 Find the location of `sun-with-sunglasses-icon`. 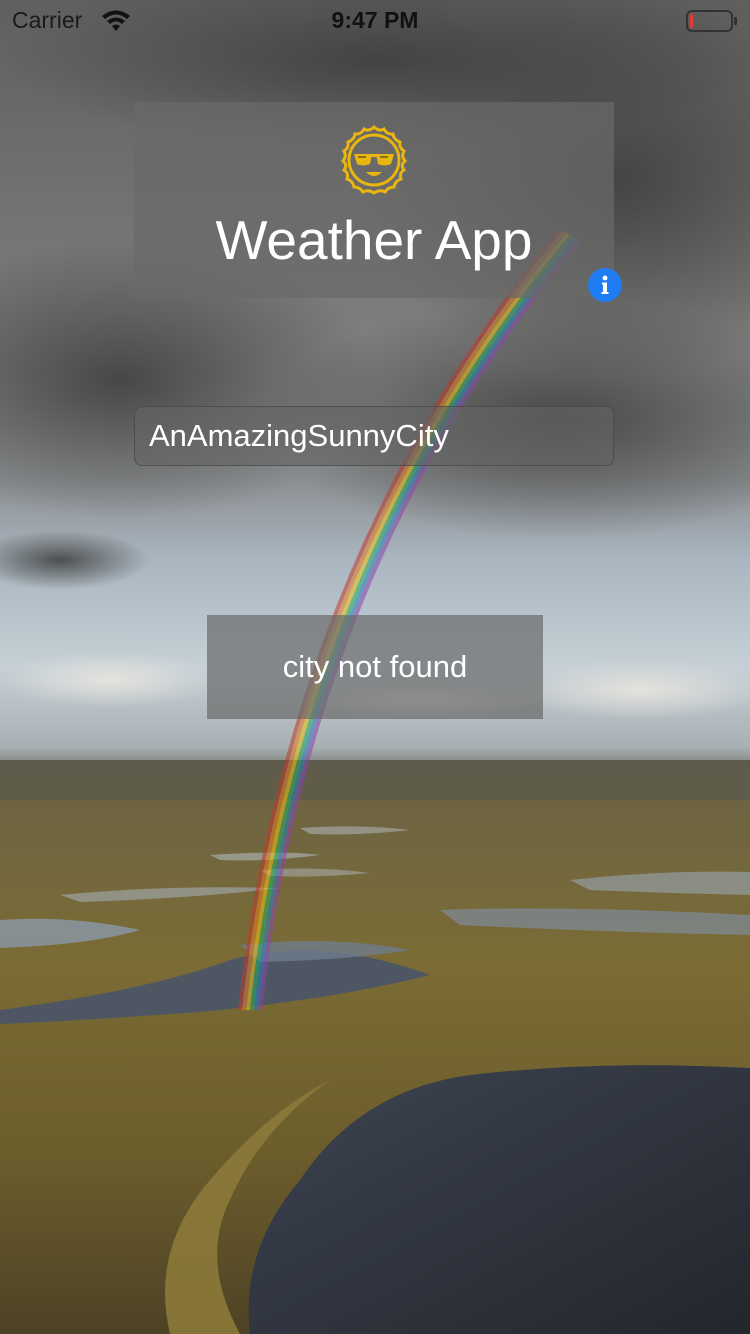

sun-with-sunglasses-icon is located at coordinates (374, 160).